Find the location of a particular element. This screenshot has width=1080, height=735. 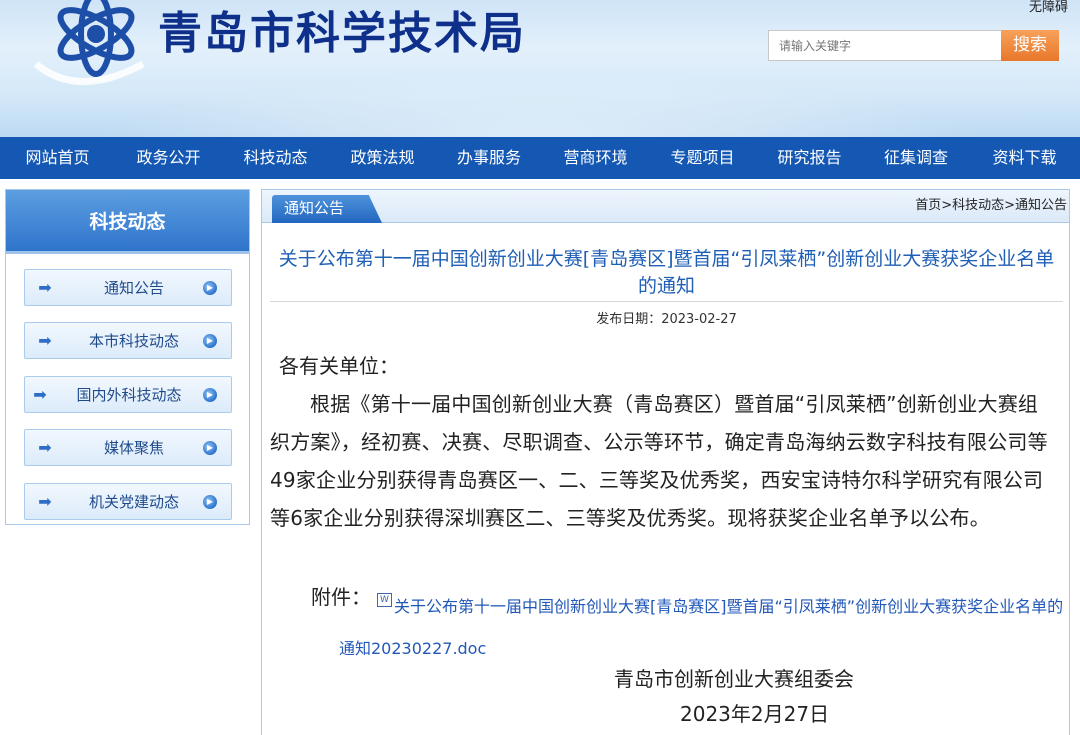

sidebar-item-label: 通知公告 is located at coordinates (133, 288).